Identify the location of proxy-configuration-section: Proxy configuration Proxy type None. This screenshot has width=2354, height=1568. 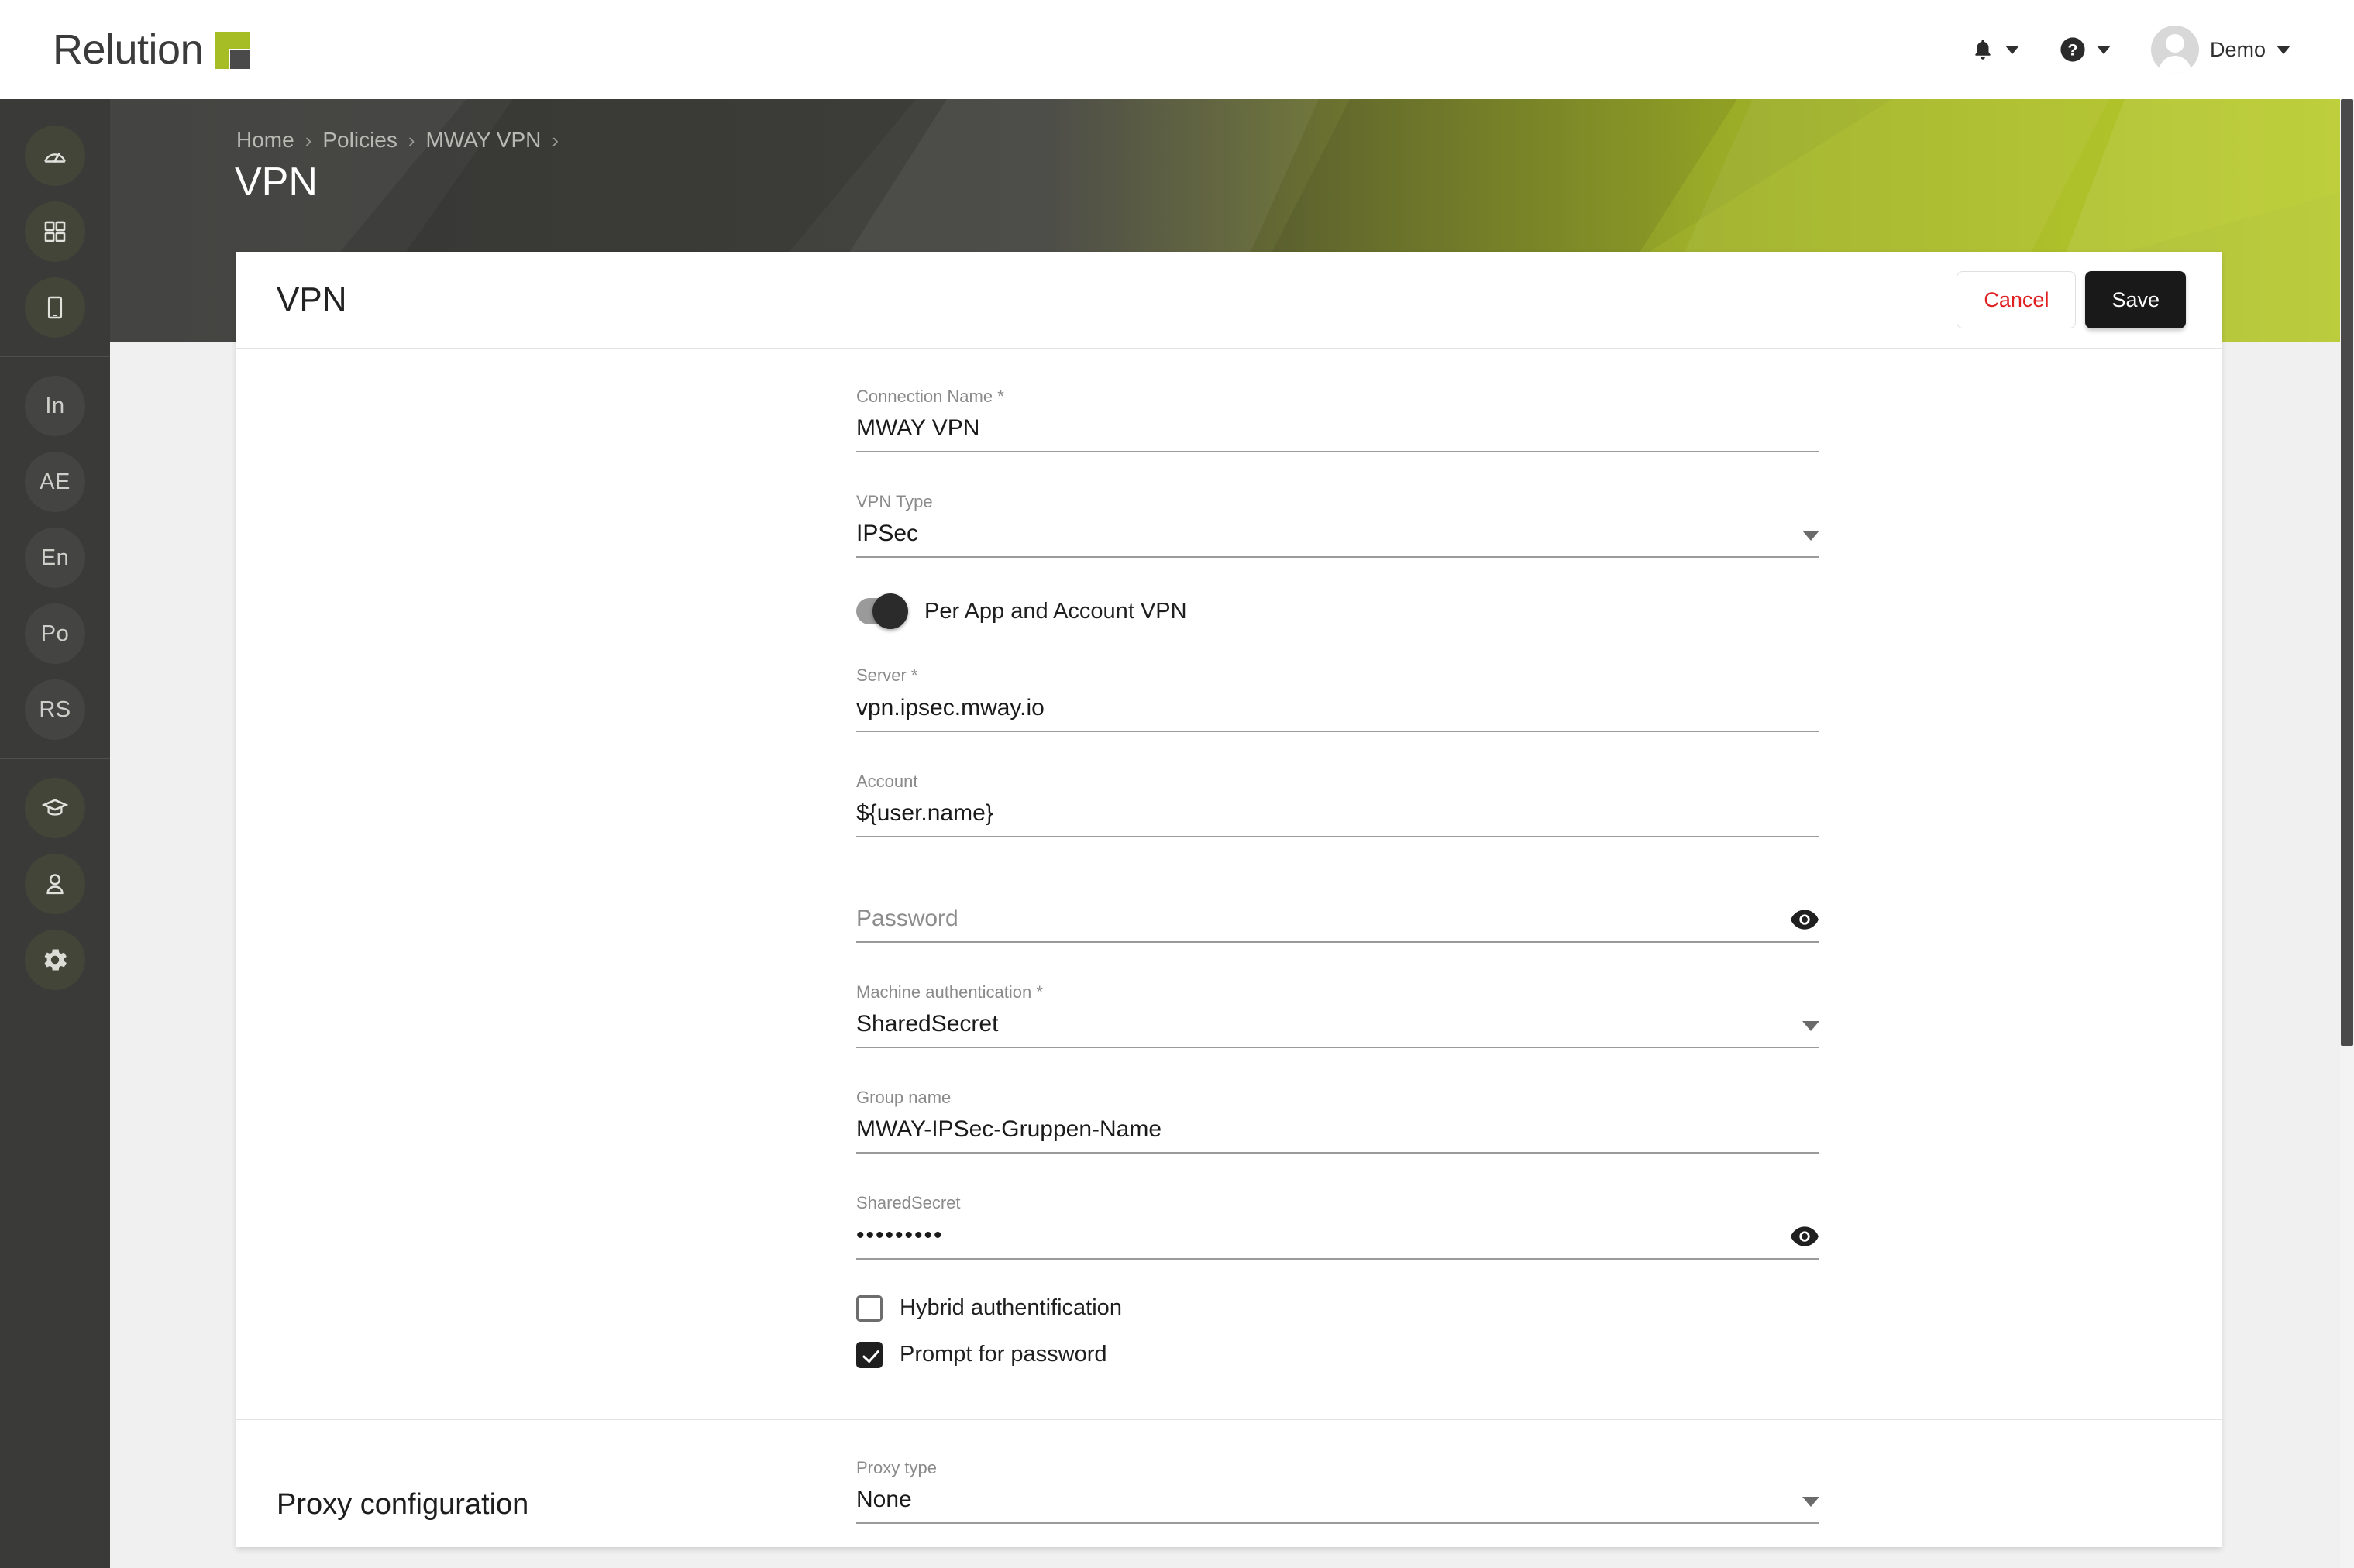
(1229, 1484).